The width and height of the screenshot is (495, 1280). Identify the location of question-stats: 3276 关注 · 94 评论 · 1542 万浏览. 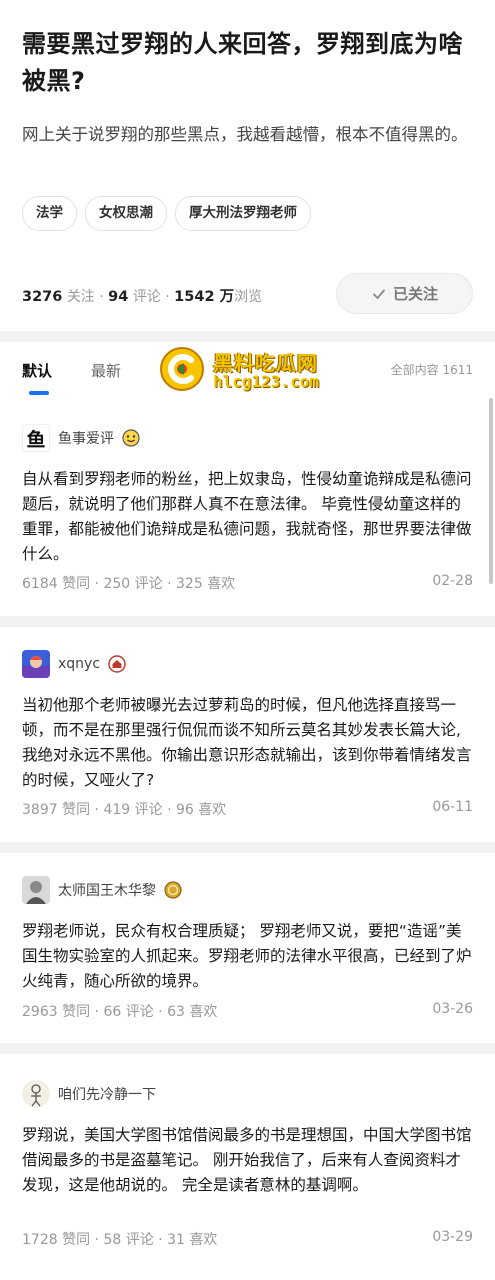
(142, 297).